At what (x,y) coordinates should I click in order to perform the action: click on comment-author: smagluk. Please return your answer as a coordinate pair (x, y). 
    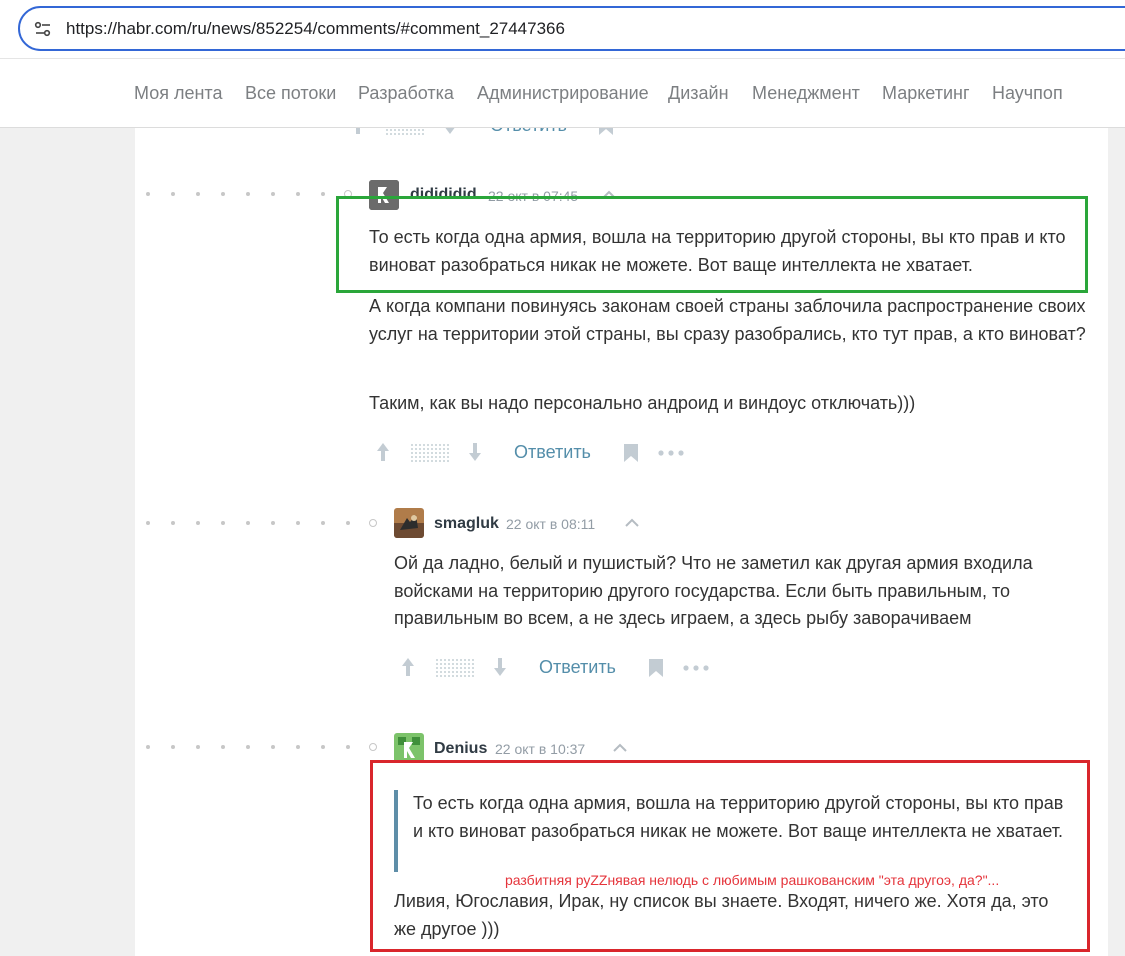
    Looking at the image, I should click on (466, 524).